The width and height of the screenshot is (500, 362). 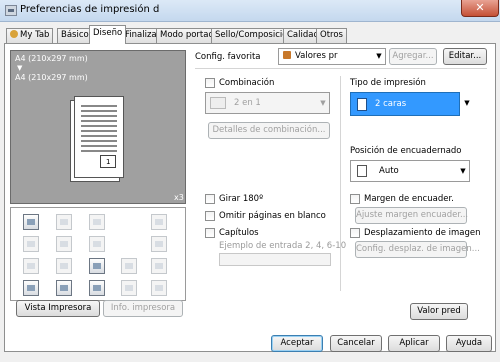 I want to click on paper-size-original: A4 (210x297 mm), so click(x=51, y=58).